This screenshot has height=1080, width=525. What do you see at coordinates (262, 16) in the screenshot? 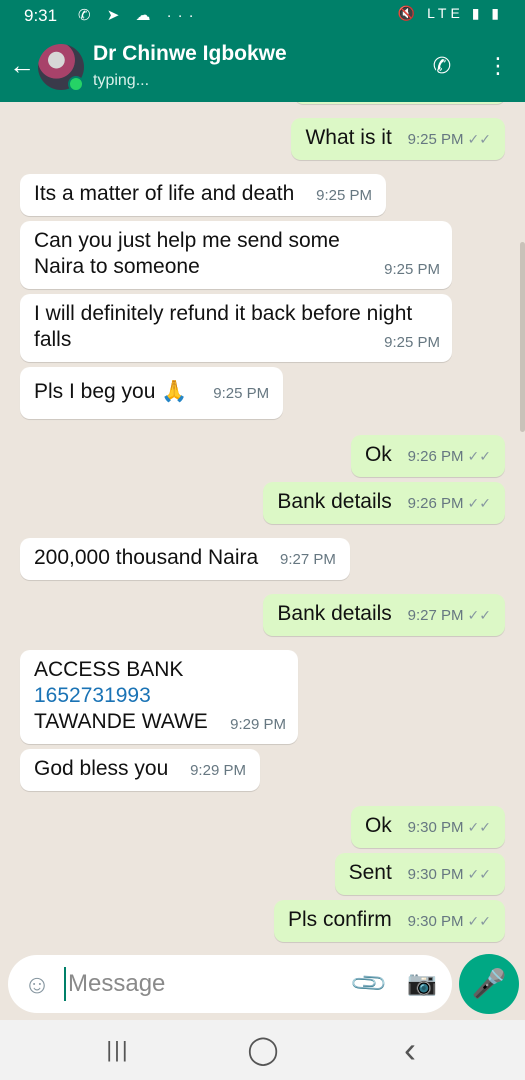
I see `status-bar: 9:31 ✆ ➤ ☁ ··· 🔇 LTE ▮ ▮` at bounding box center [262, 16].